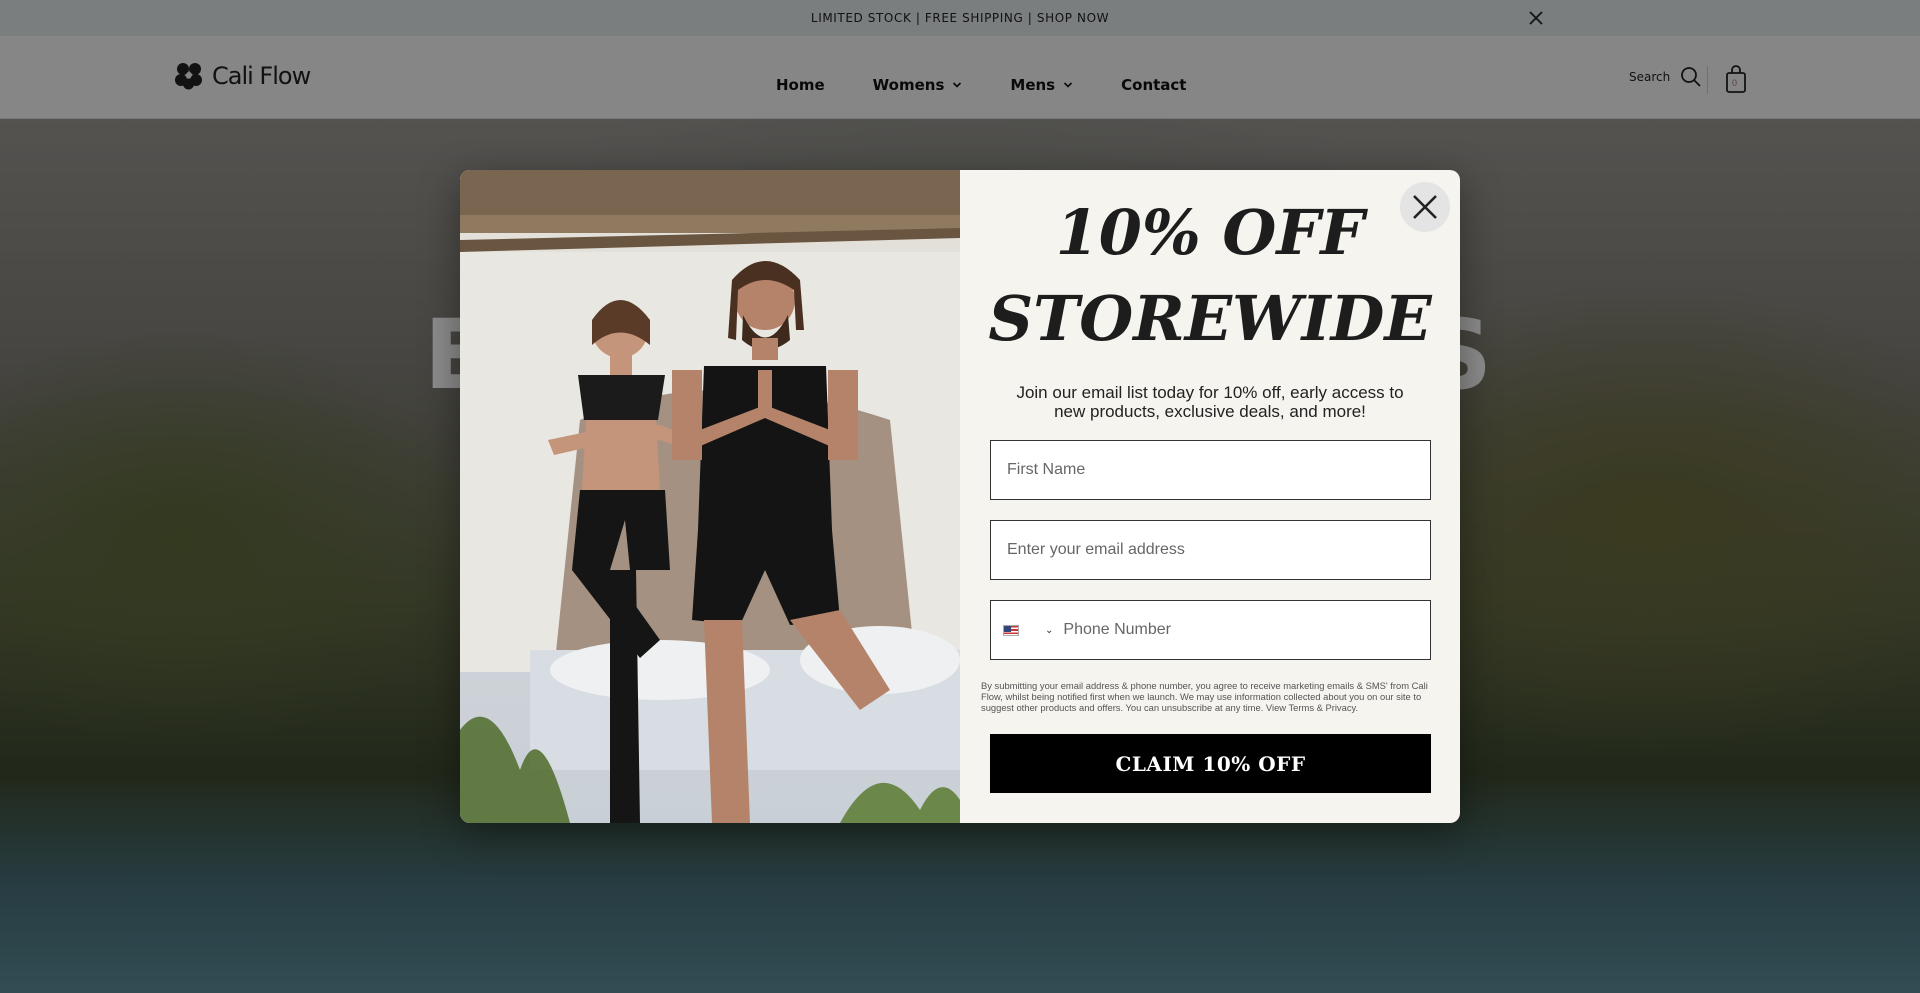  Describe the element at coordinates (1210, 318) in the screenshot. I see `headline-line-2: STOREWIDE` at that location.